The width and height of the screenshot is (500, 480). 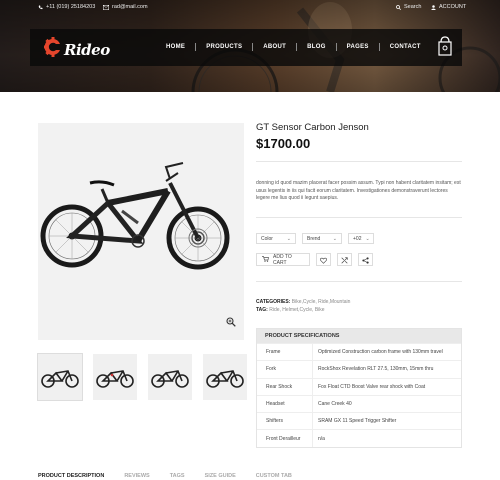 What do you see at coordinates (142, 377) in the screenshot?
I see `thumbnail-strip` at bounding box center [142, 377].